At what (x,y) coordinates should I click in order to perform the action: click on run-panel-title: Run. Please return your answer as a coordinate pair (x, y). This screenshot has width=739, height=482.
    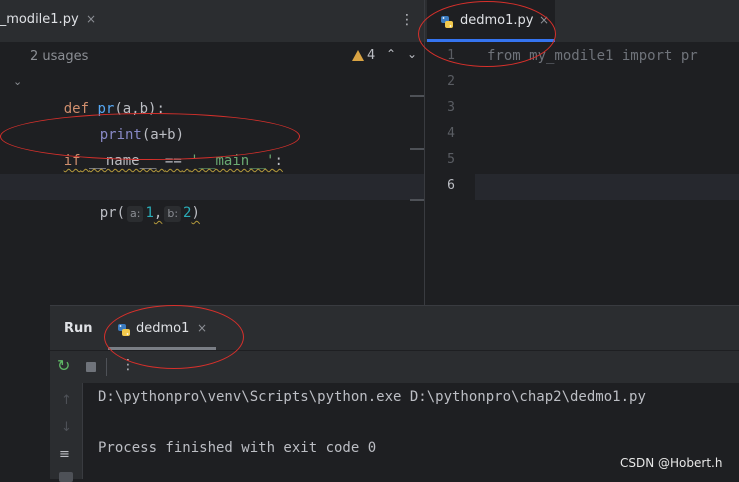
    Looking at the image, I should click on (78, 328).